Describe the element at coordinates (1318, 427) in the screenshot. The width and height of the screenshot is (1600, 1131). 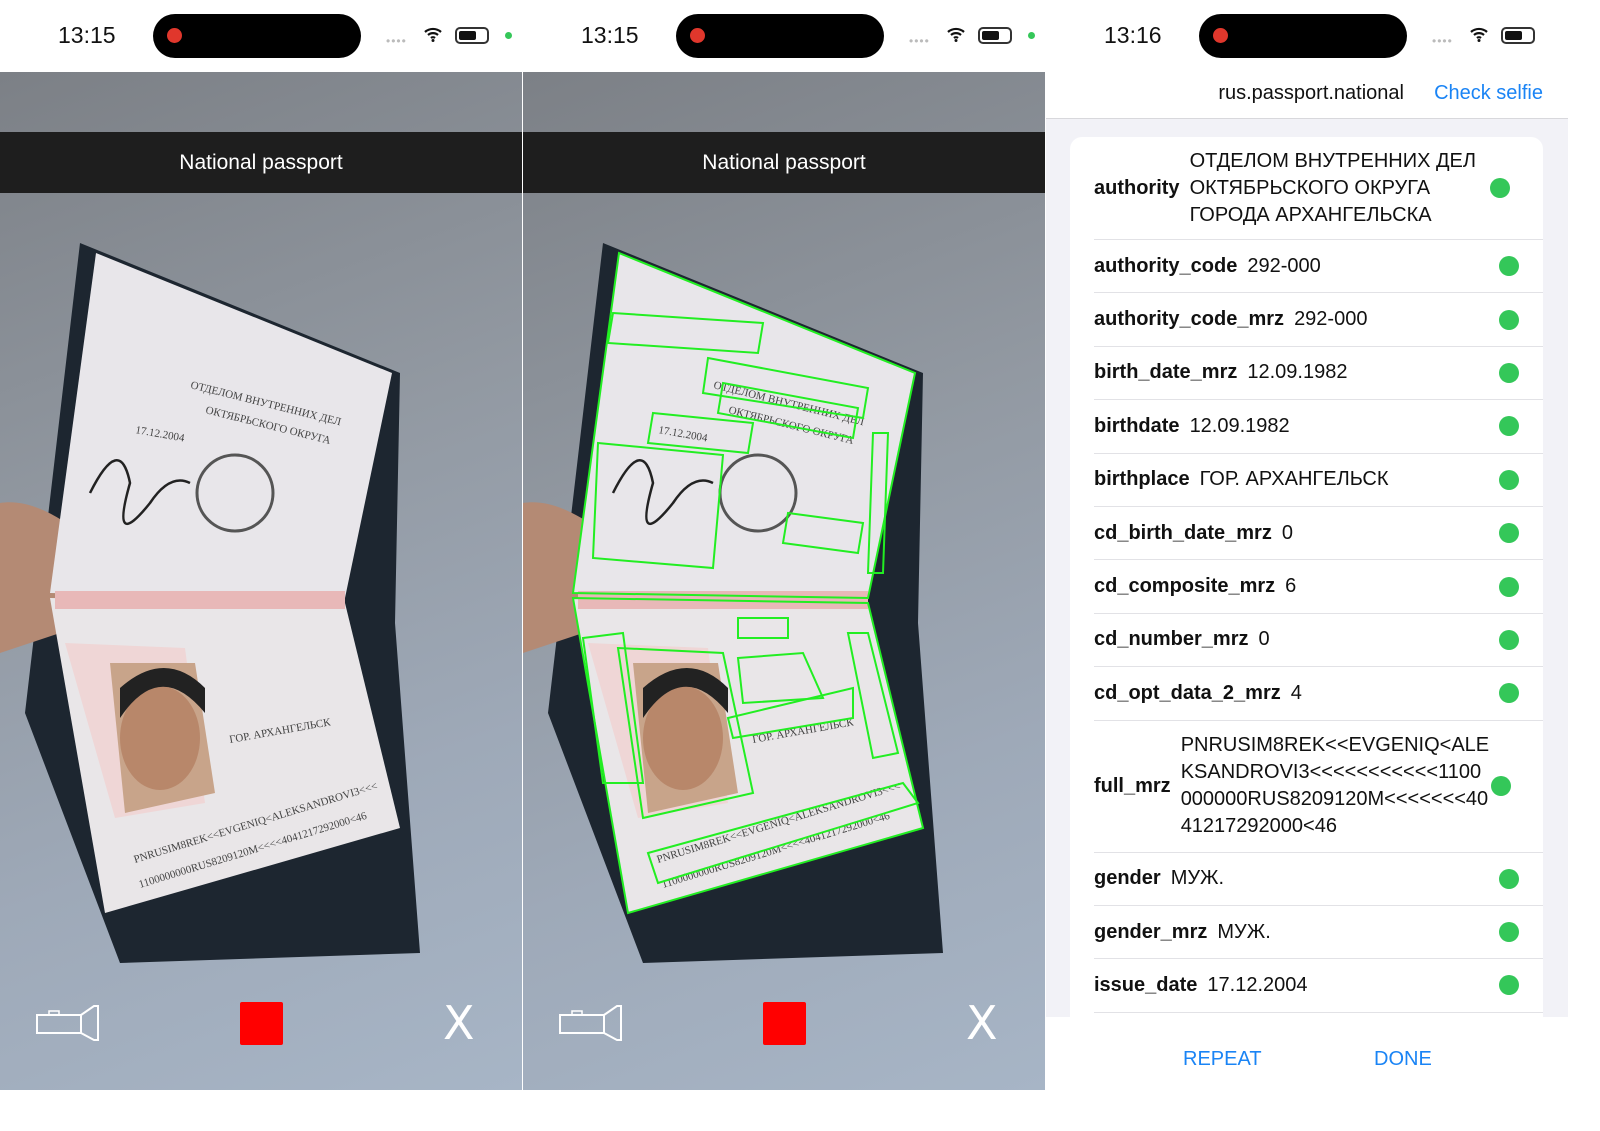
I see `field-row-birthdate: birthdate 12.09.1982` at that location.